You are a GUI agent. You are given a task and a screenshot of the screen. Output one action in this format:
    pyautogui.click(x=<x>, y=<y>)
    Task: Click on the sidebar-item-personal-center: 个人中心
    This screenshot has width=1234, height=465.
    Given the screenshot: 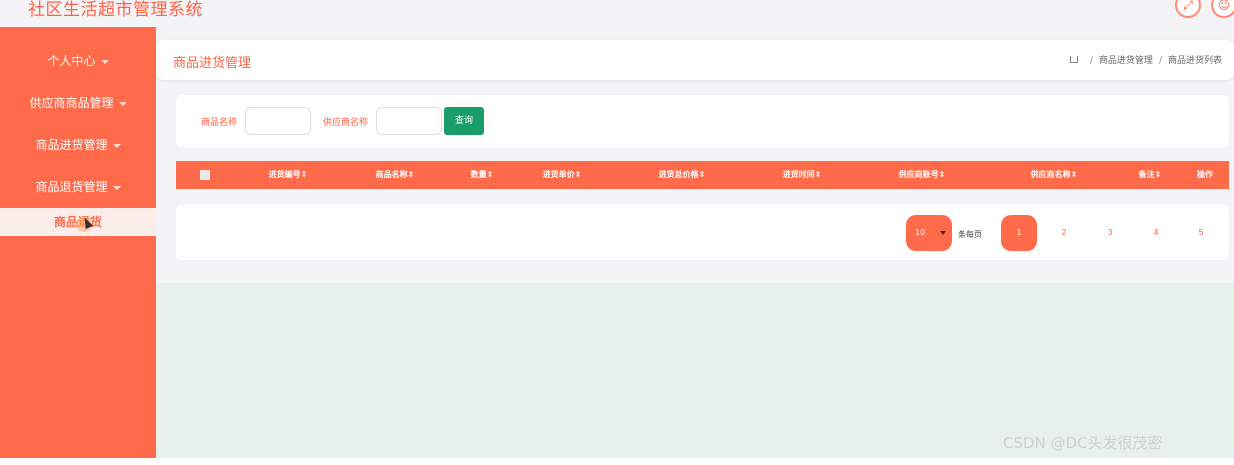 What is the action you would take?
    pyautogui.click(x=78, y=61)
    